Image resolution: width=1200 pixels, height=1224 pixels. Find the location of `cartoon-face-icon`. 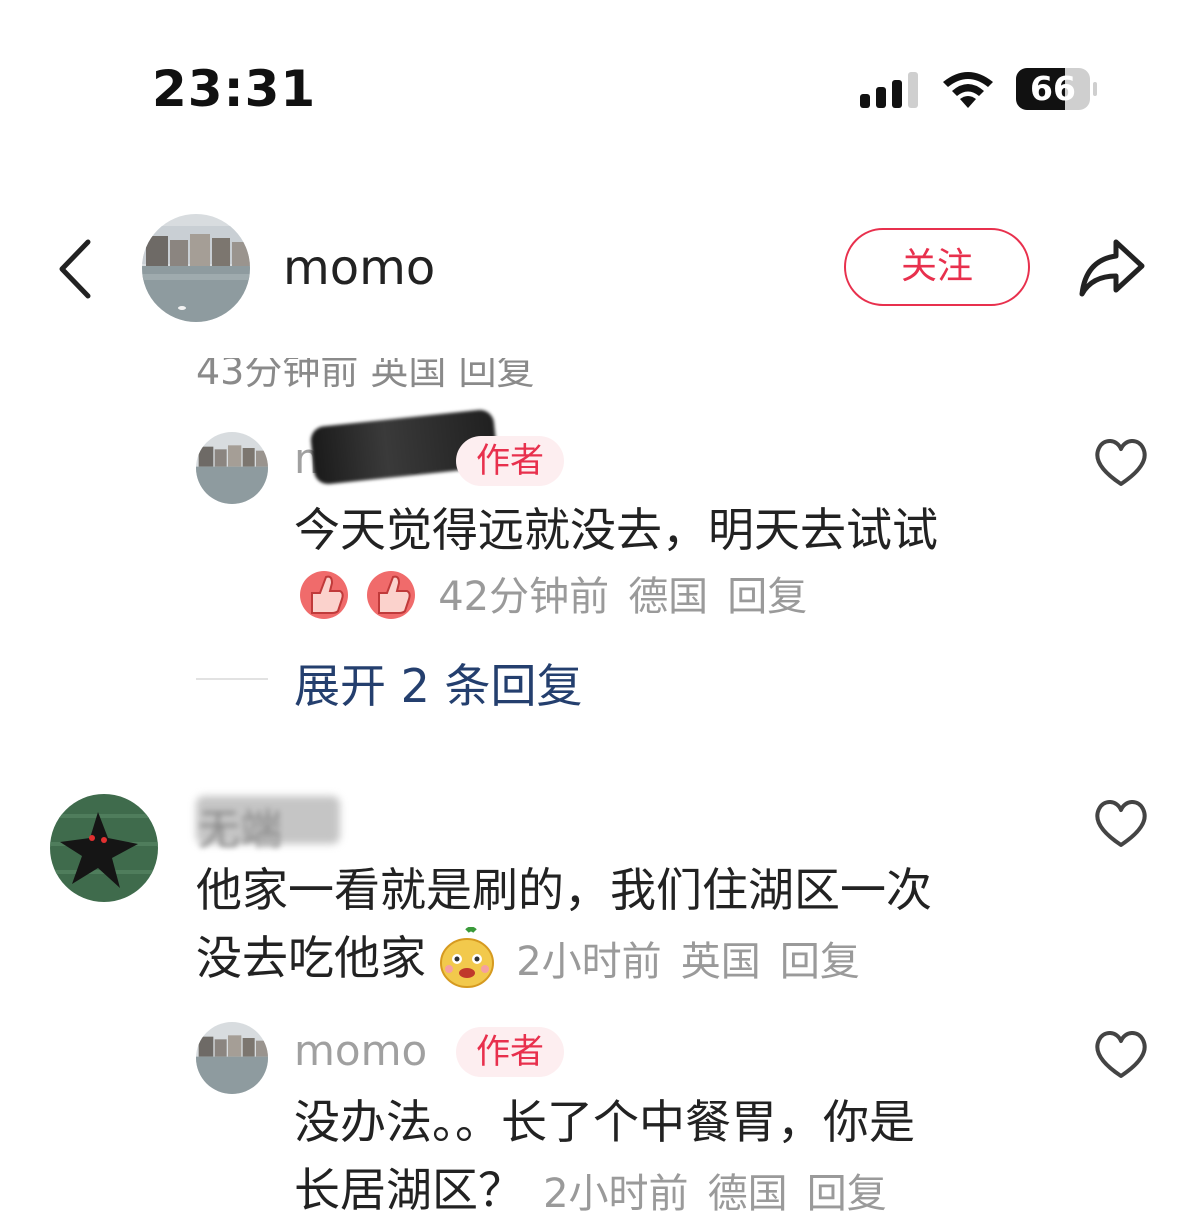

cartoon-face-icon is located at coordinates (467, 957).